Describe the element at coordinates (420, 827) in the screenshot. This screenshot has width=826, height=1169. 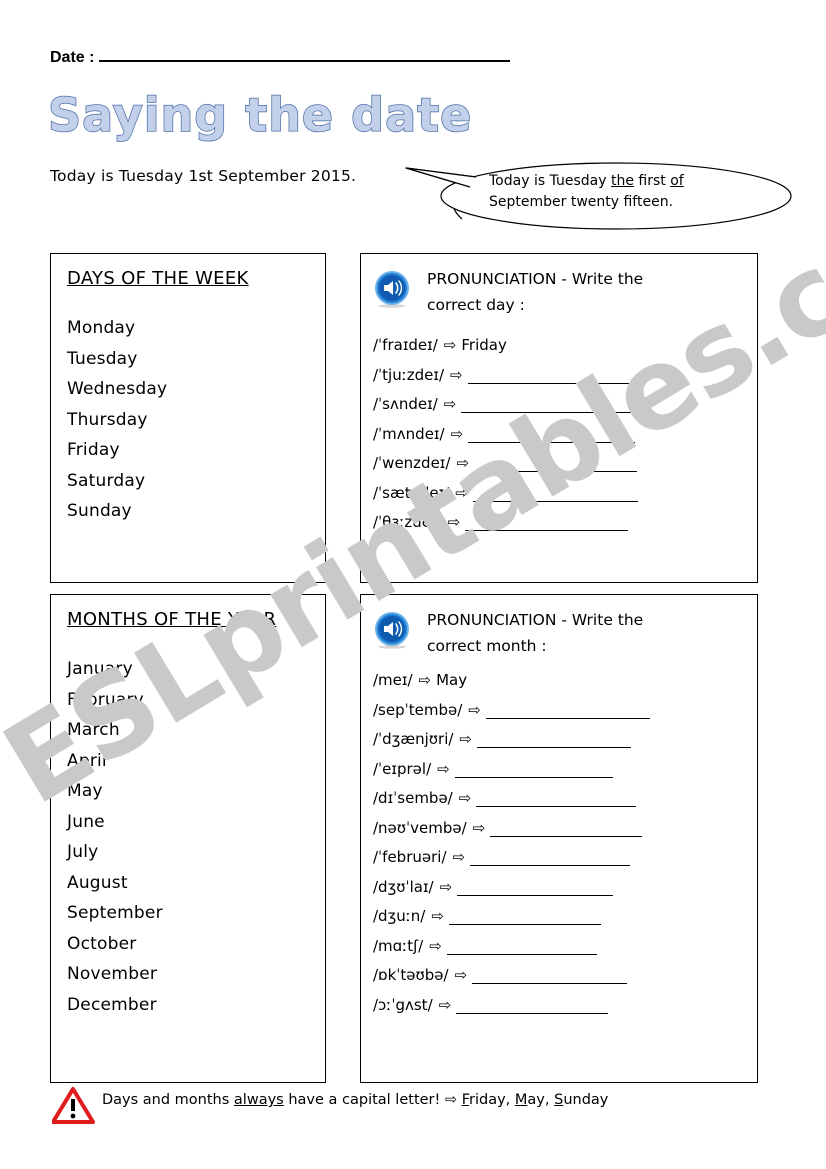
I see `month-pron-ipa: /nəʊˈvembə/` at that location.